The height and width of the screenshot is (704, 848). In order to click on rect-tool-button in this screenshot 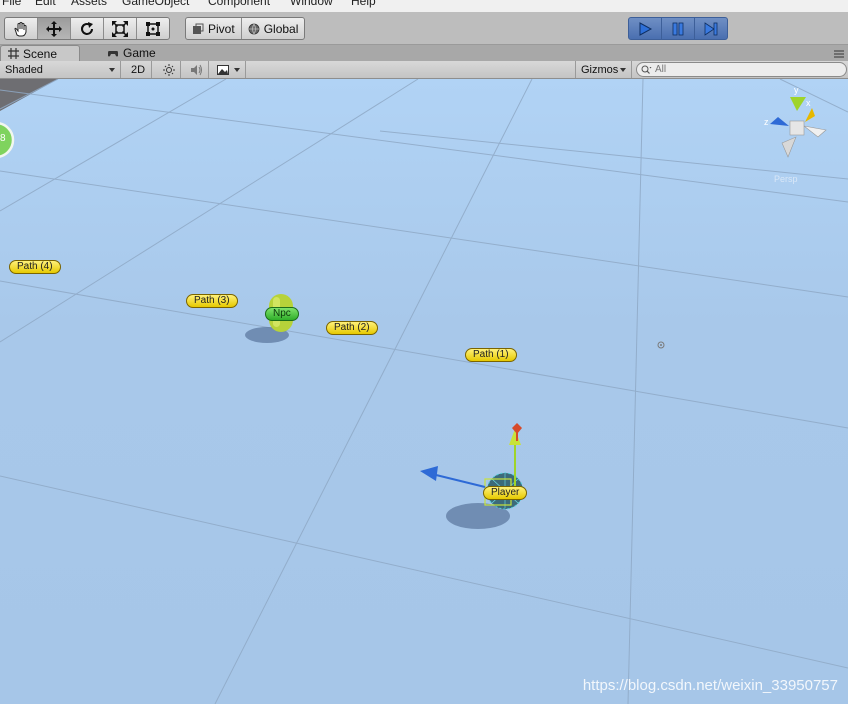, I will do `click(153, 28)`.